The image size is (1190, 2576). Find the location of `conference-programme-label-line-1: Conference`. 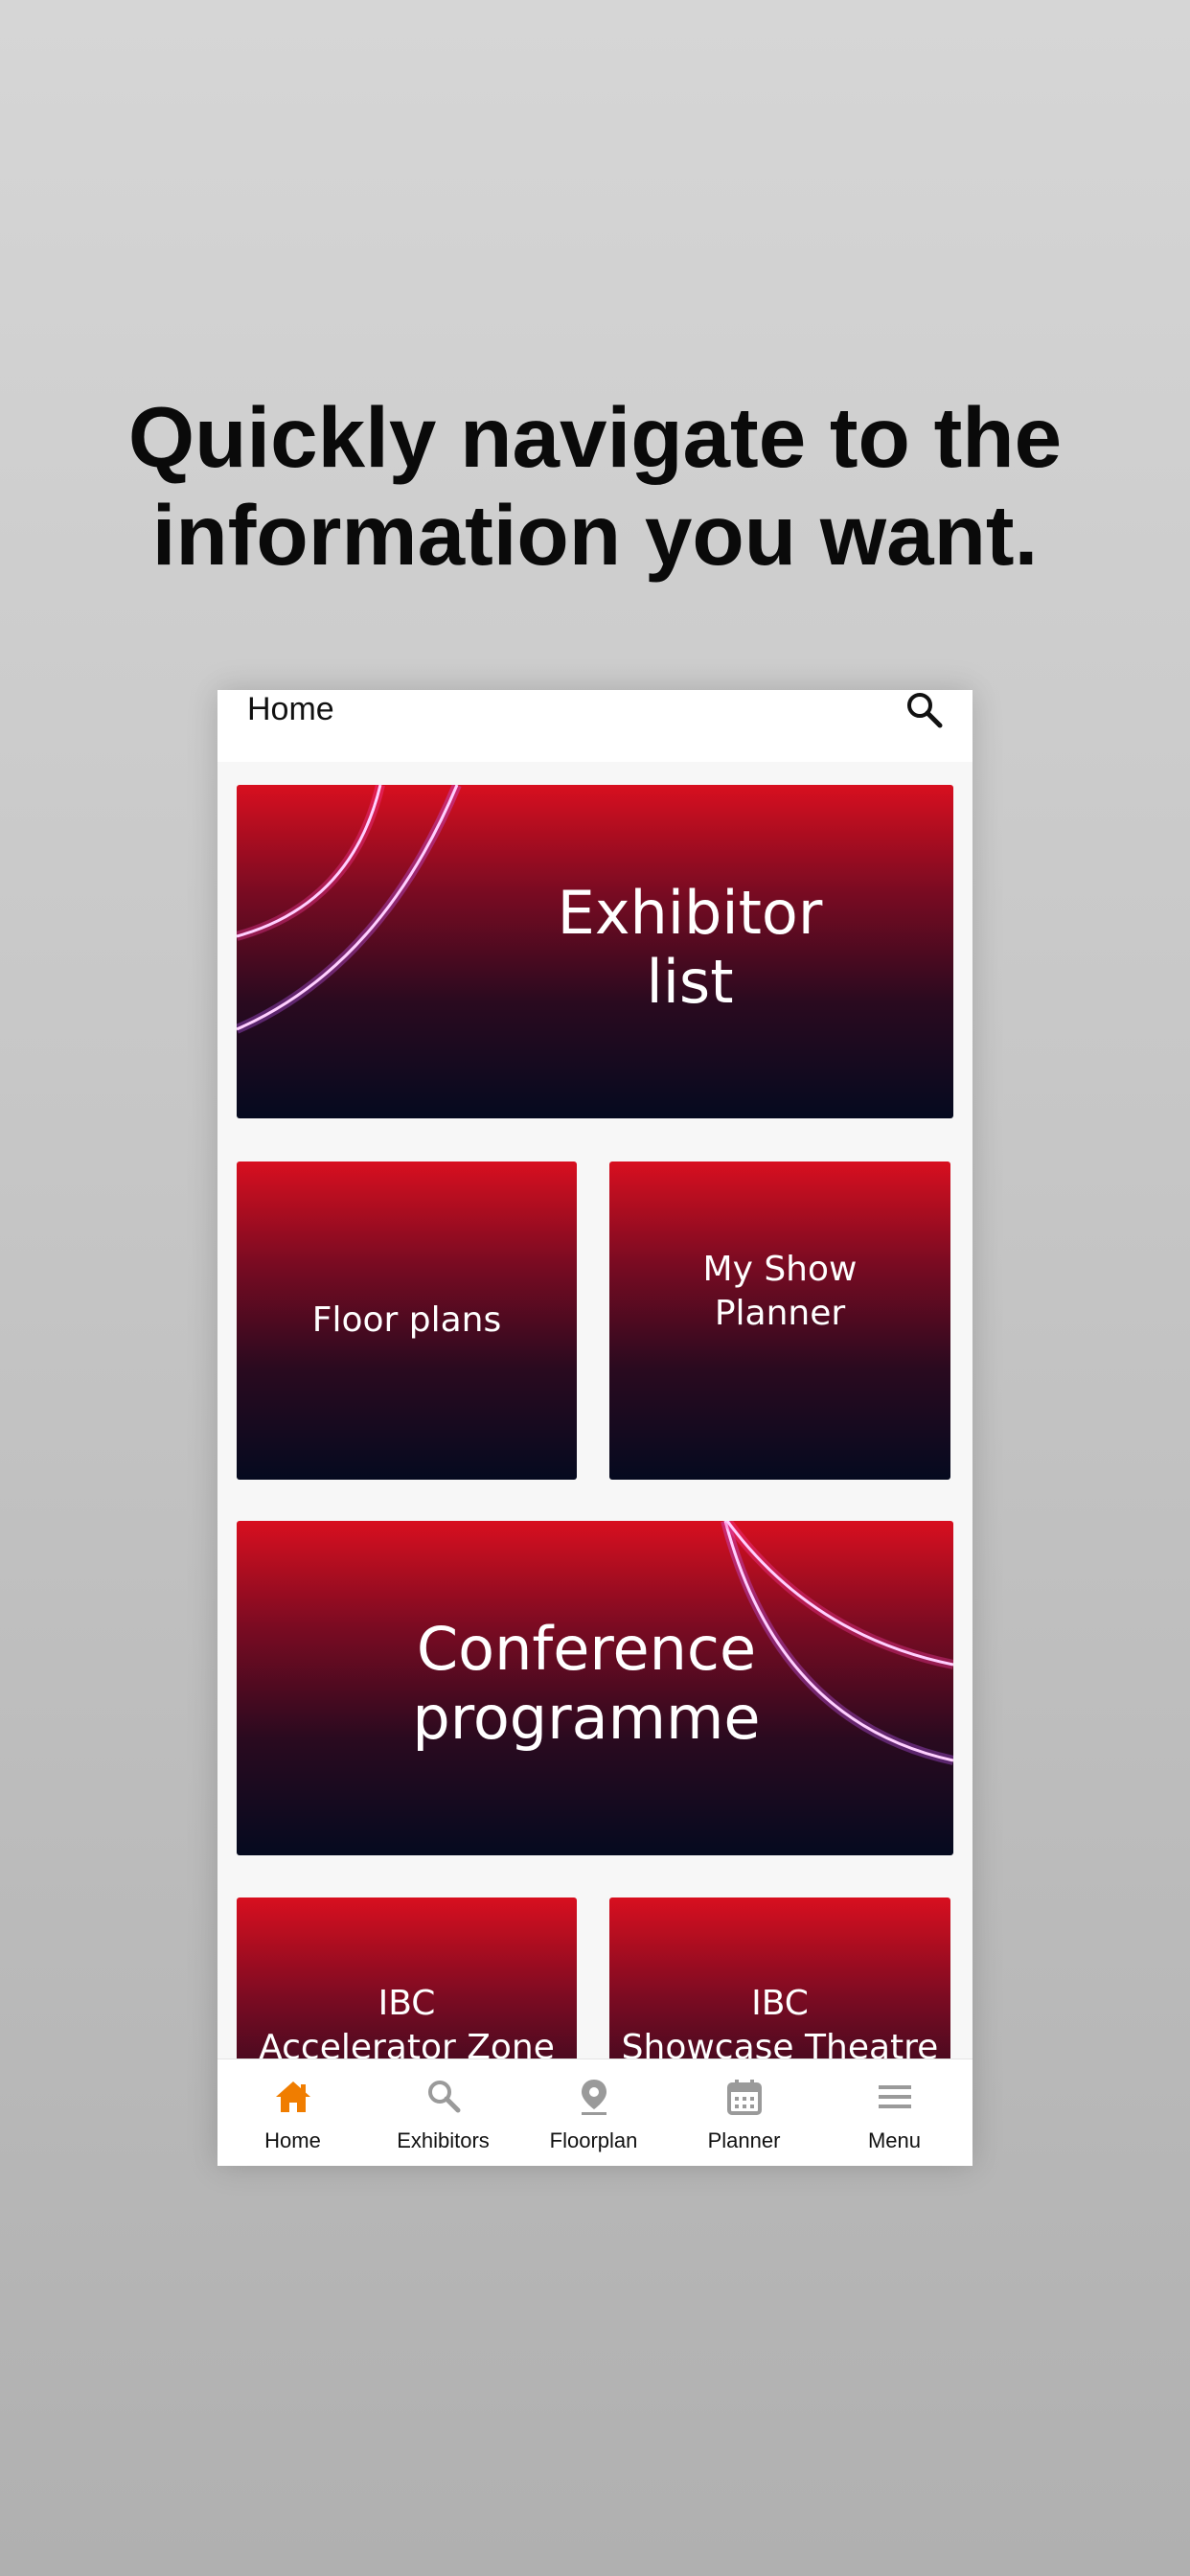

conference-programme-label-line-1: Conference is located at coordinates (587, 1649).